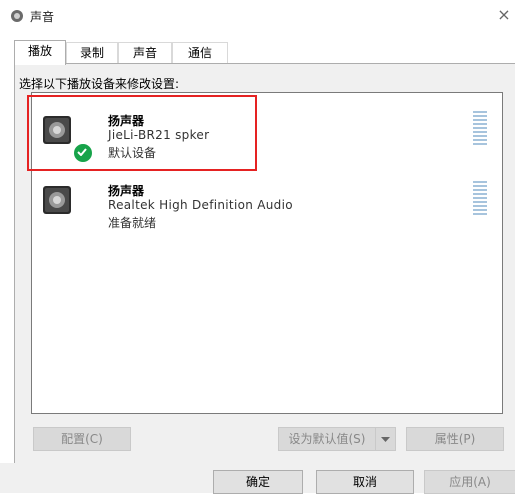  I want to click on device-name: 扬声器, so click(126, 191).